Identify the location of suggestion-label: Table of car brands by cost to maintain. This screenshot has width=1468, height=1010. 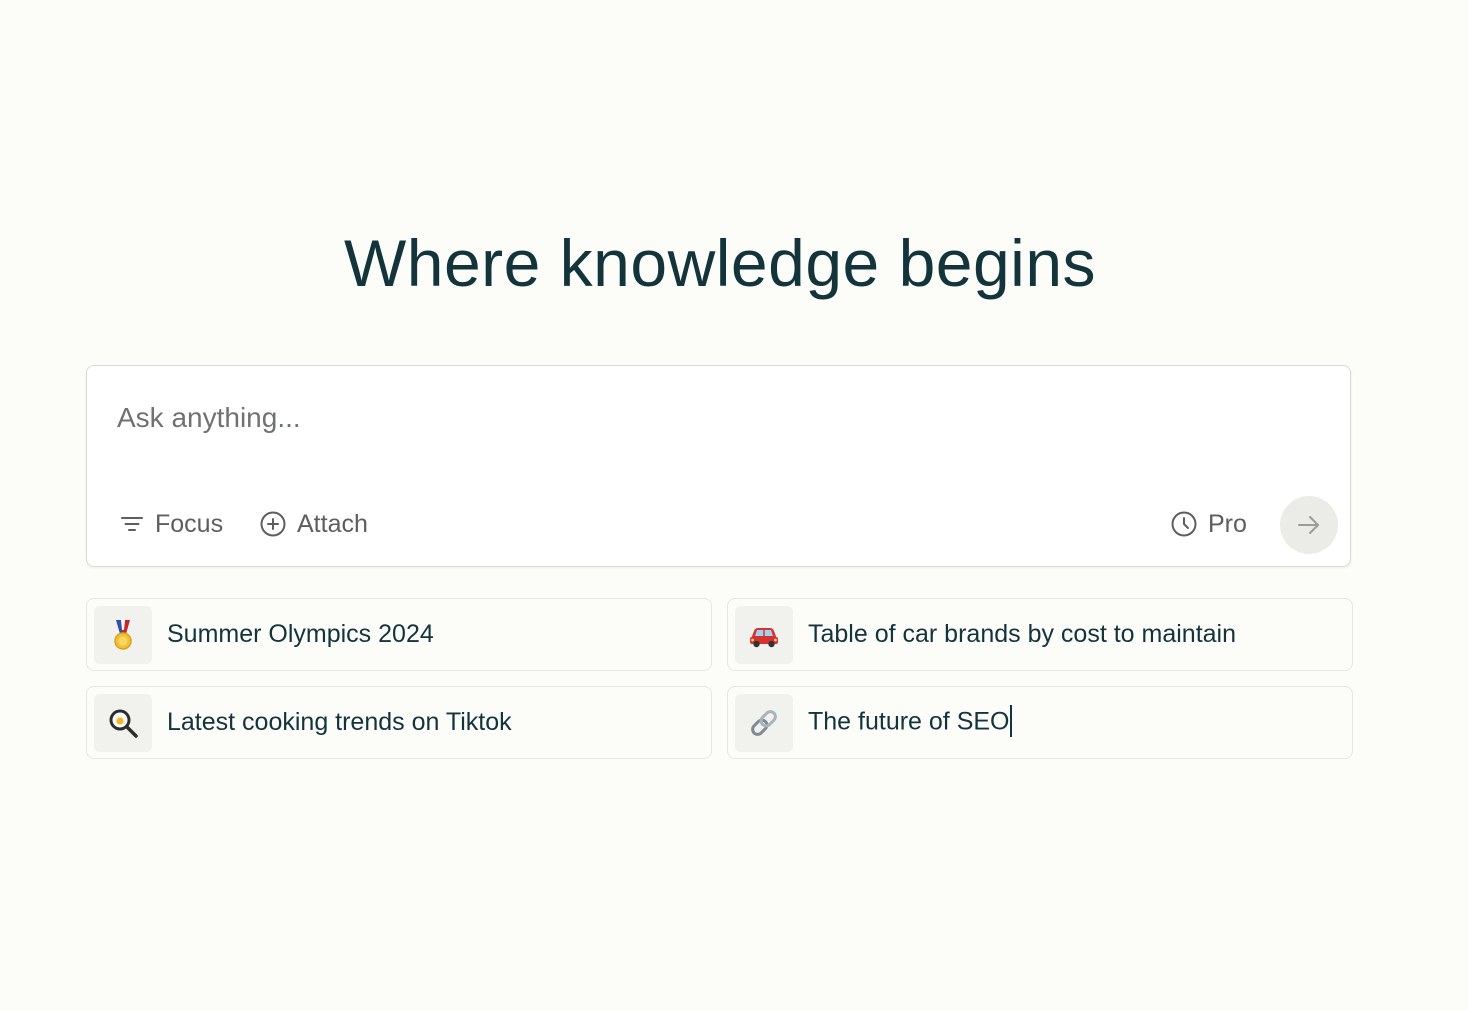
(1022, 634).